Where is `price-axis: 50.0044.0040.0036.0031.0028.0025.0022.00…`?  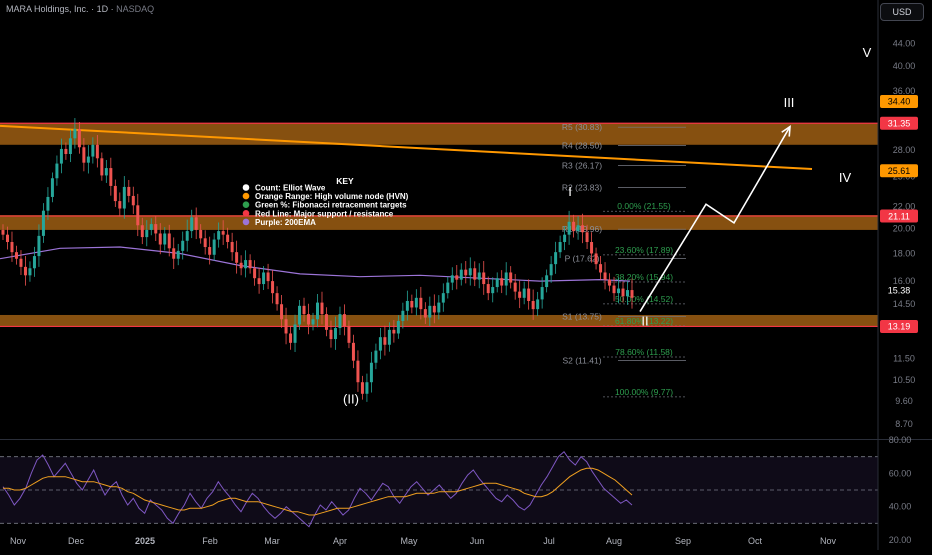 price-axis: 50.0044.0040.0036.0031.0028.0025.0022.00… is located at coordinates (897, 275).